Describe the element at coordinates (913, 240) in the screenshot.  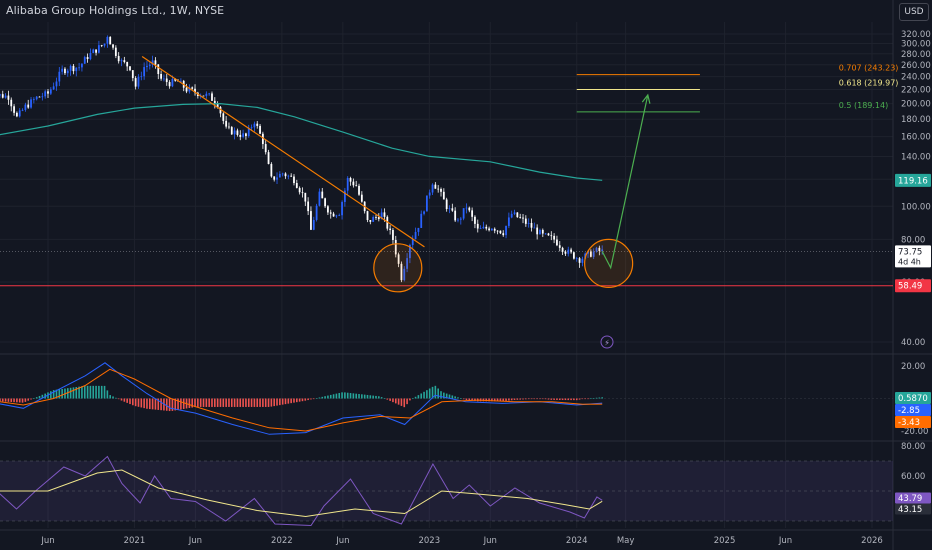
I see `price-tick-label-12: 80.00` at that location.